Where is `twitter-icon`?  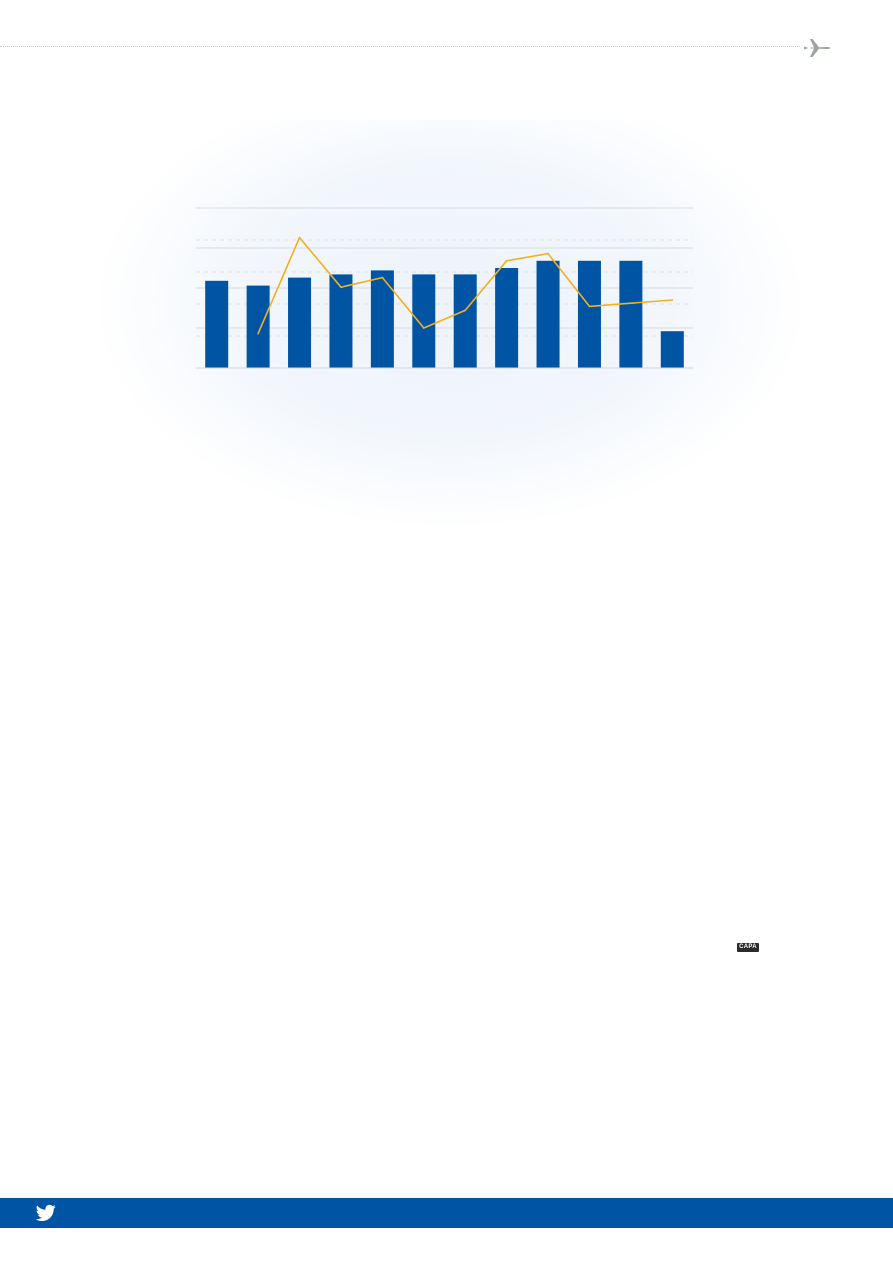
twitter-icon is located at coordinates (46, 1213).